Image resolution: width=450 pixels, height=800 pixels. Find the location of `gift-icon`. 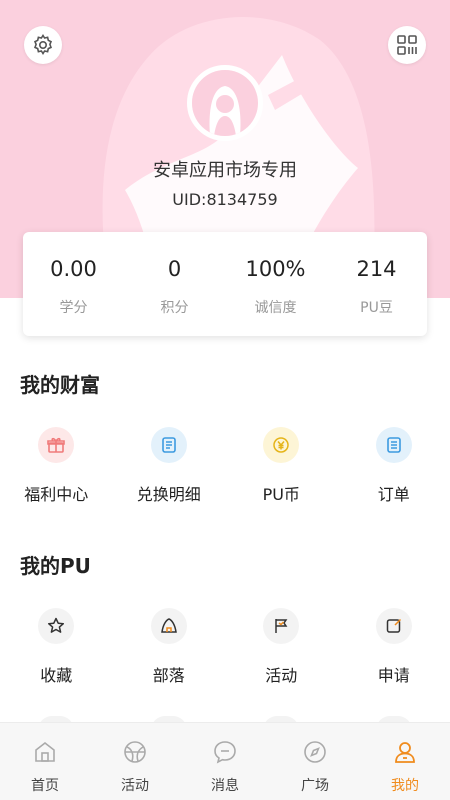

gift-icon is located at coordinates (56, 445).